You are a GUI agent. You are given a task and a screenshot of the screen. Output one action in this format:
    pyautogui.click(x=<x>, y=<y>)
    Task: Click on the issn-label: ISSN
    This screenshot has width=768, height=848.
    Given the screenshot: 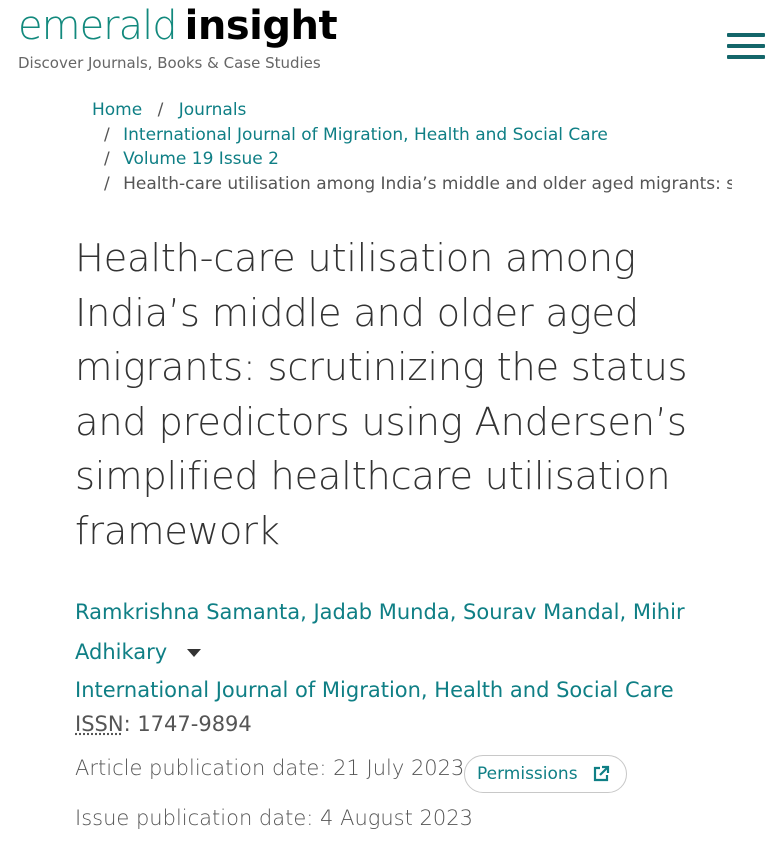 What is the action you would take?
    pyautogui.click(x=99, y=724)
    